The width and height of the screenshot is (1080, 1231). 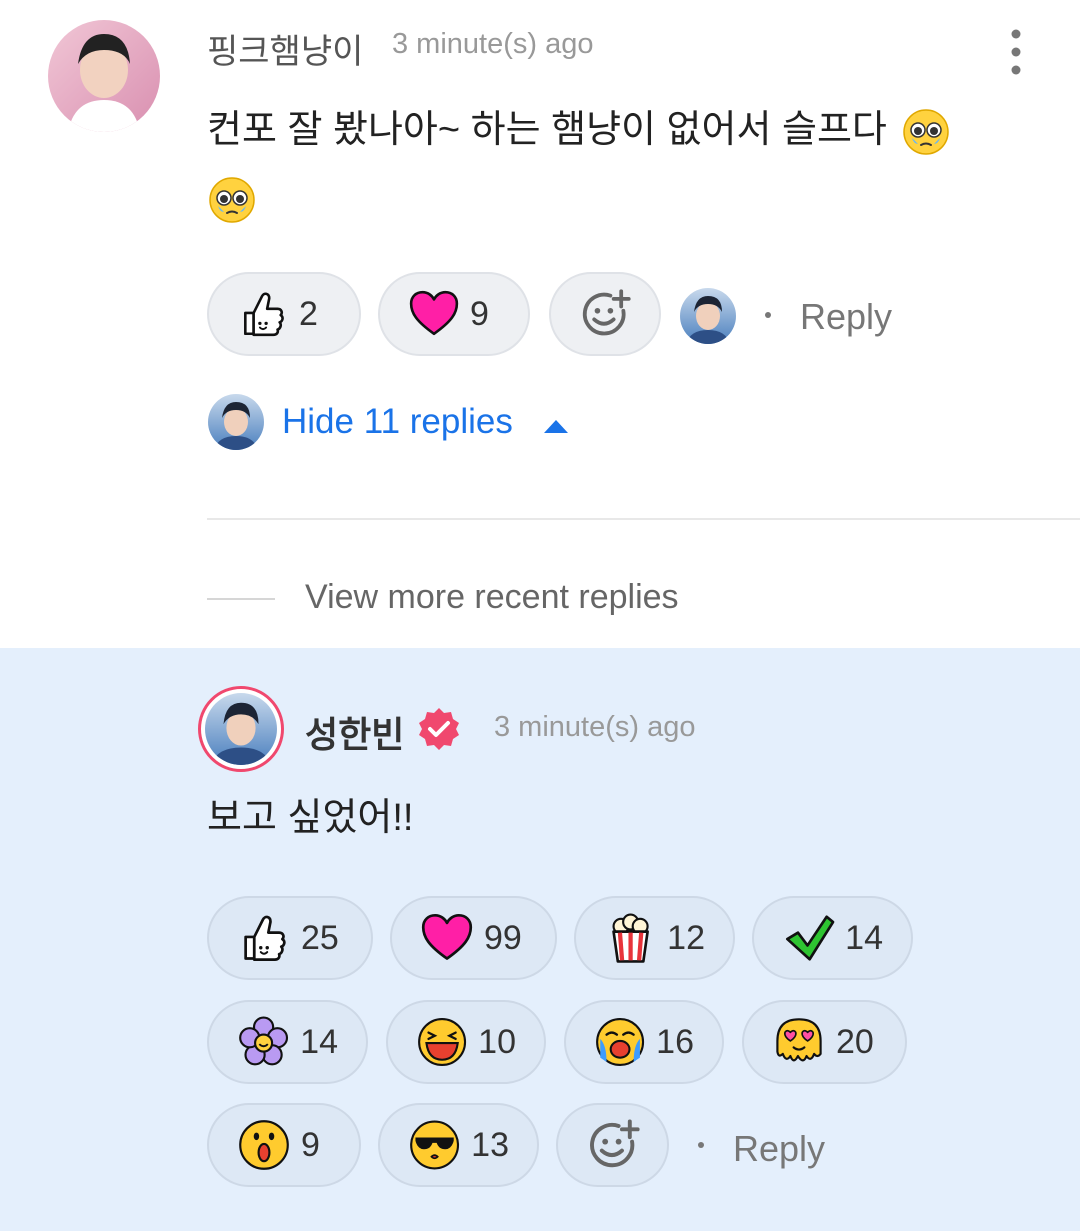 I want to click on reaction-sunglasses: 13, so click(x=458, y=1145).